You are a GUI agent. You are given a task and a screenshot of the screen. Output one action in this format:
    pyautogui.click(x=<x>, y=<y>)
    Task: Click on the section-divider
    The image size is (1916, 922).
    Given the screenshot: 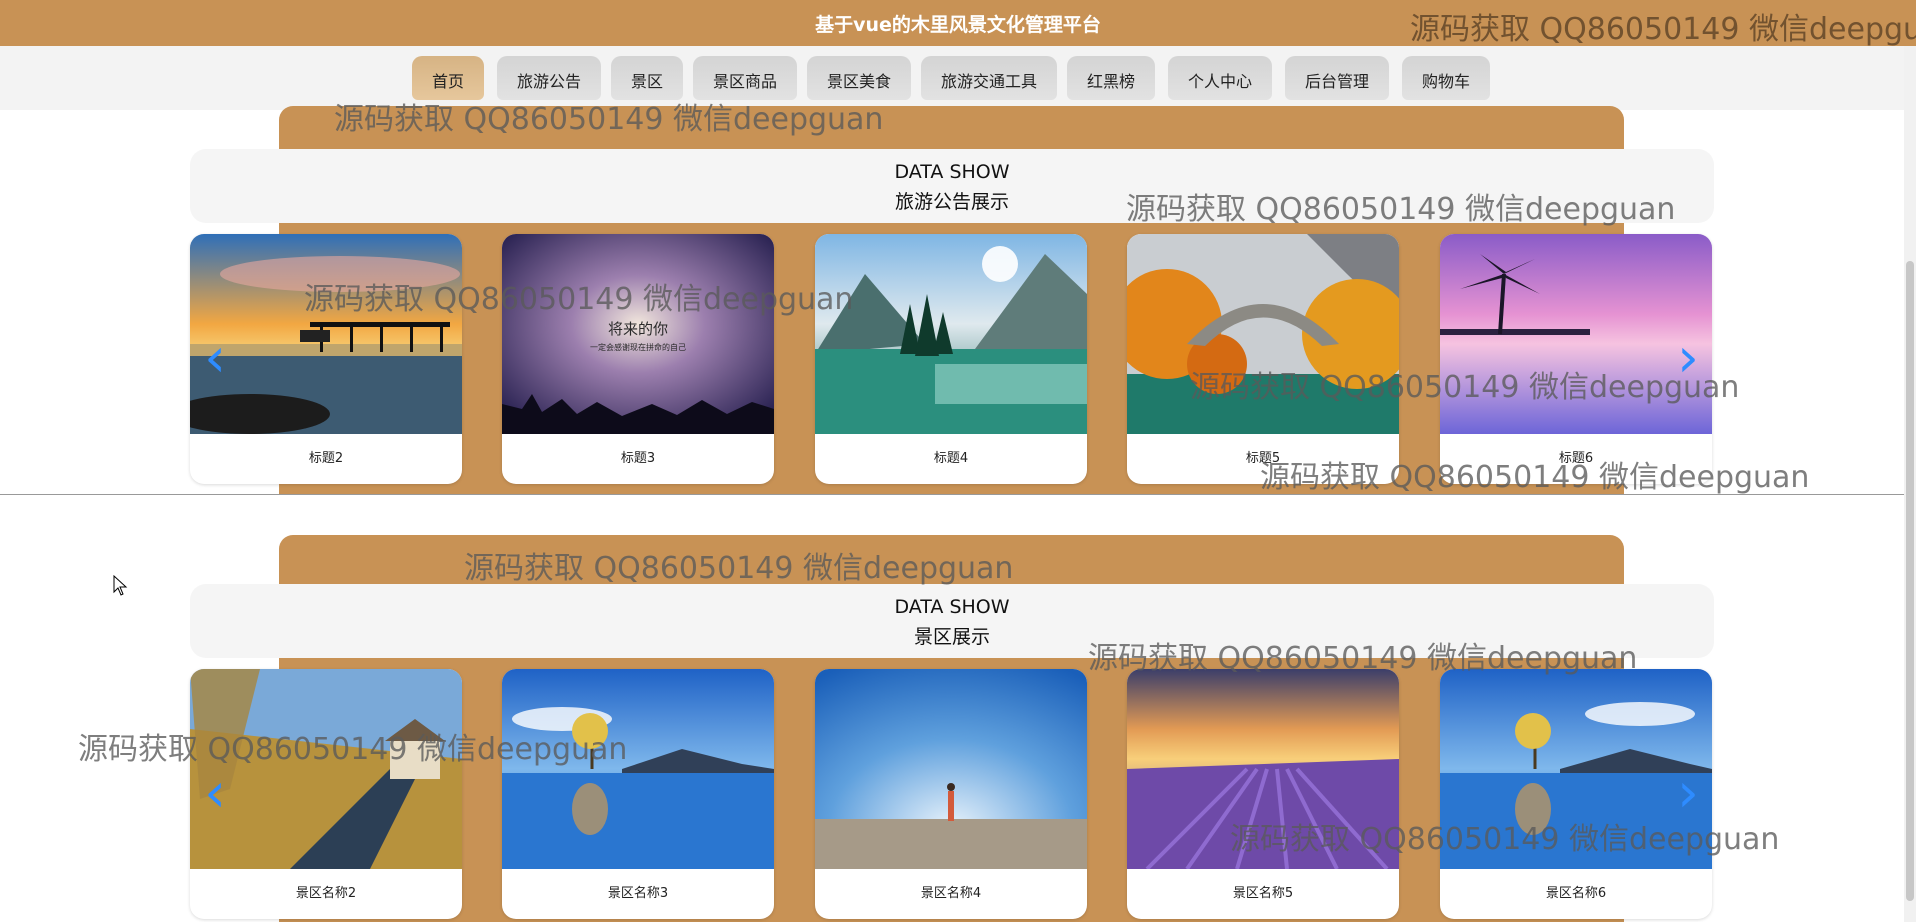 What is the action you would take?
    pyautogui.click(x=952, y=494)
    